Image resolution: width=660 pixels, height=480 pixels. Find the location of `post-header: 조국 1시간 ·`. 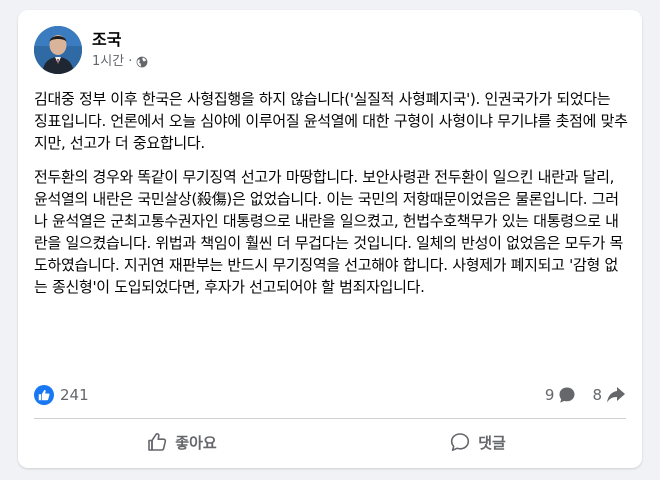

post-header: 조국 1시간 · is located at coordinates (329, 52).